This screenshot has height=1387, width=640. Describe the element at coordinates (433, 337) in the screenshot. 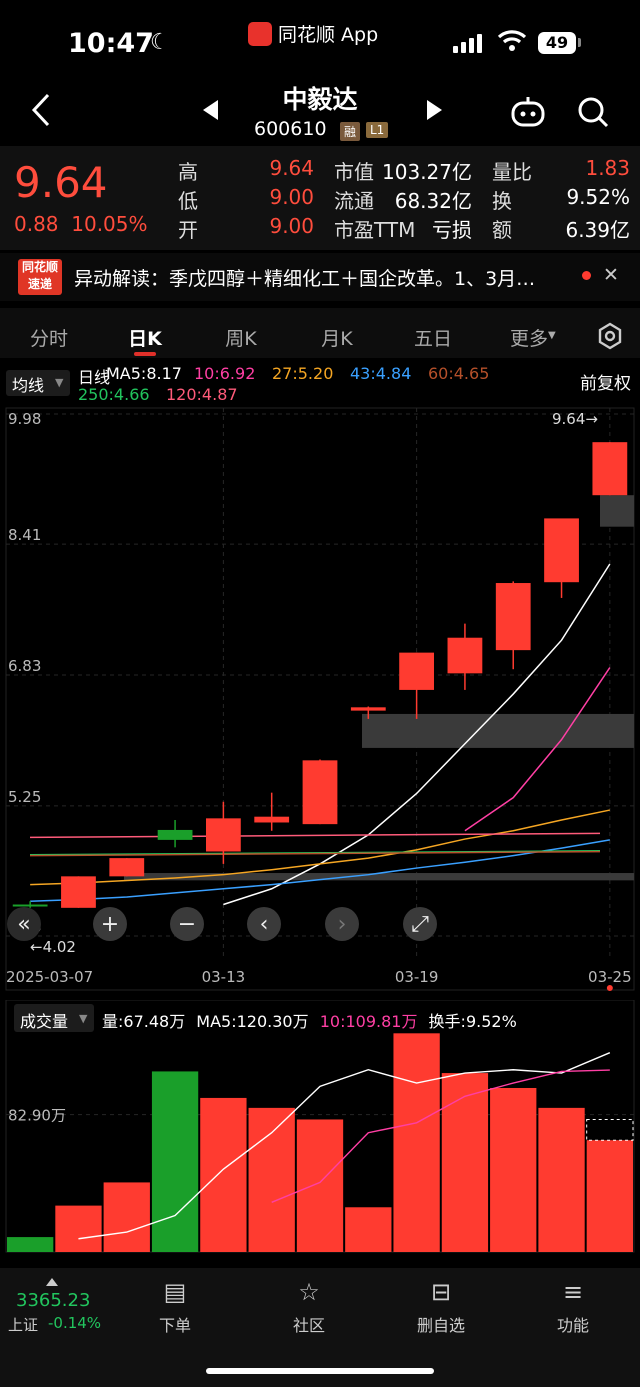

I see `tab-item: 五日` at that location.